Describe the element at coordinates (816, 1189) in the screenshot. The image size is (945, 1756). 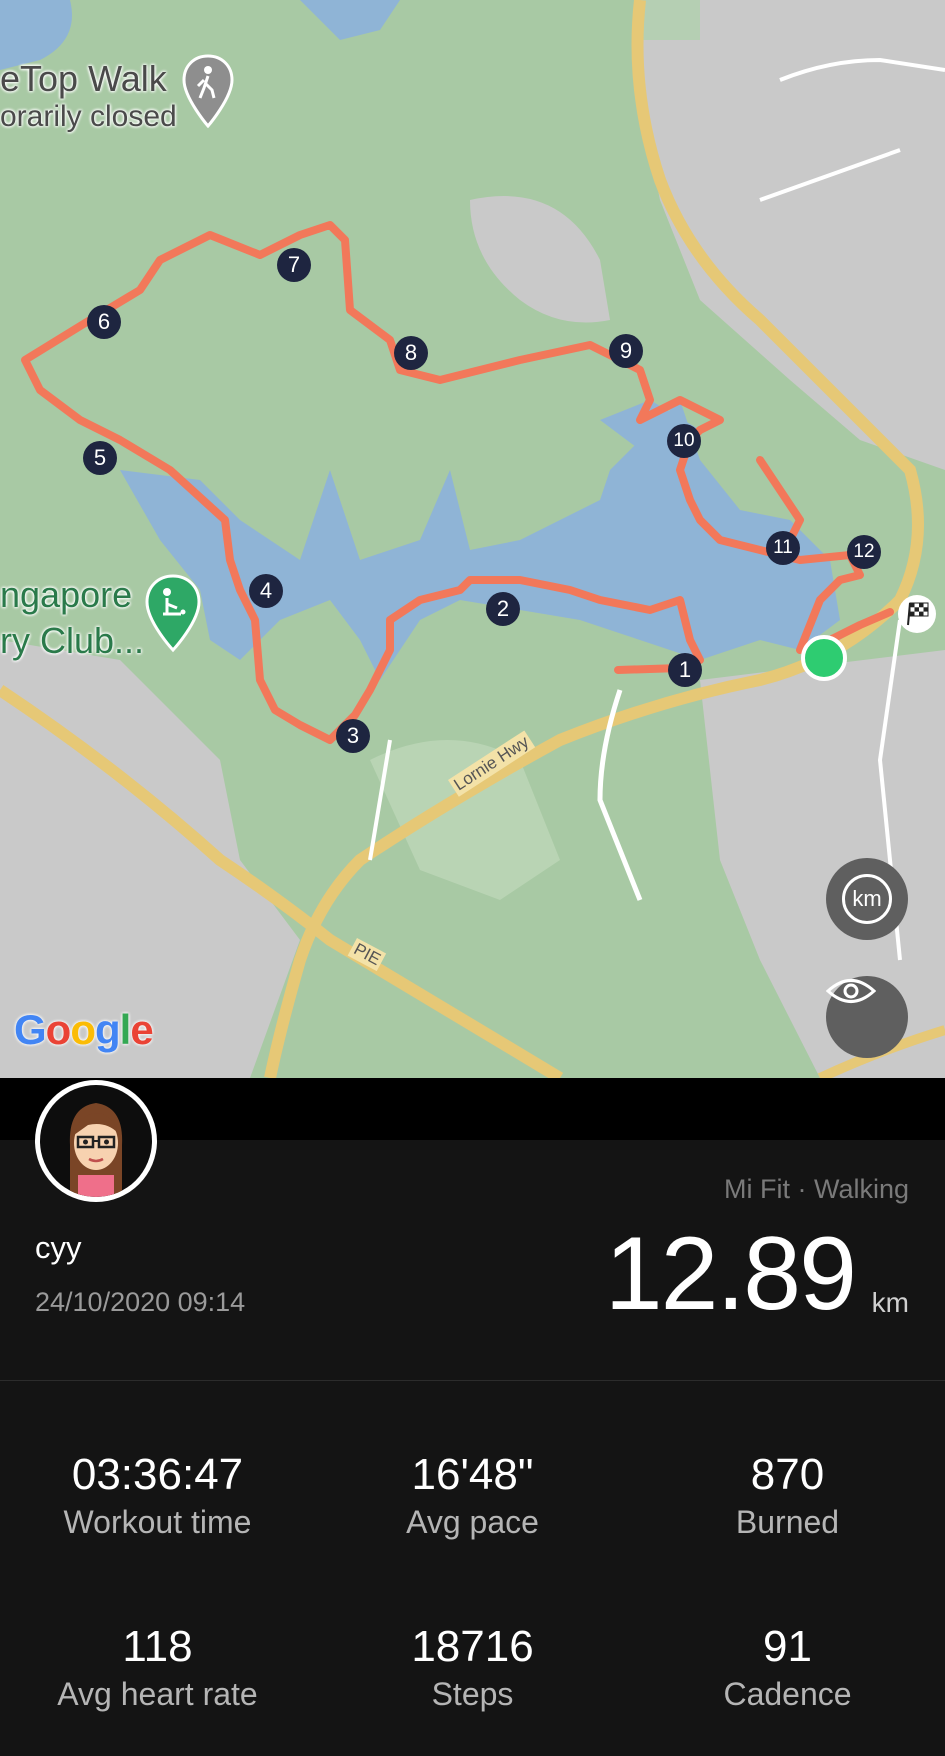
I see `workout-source: Mi Fit · Walking` at that location.